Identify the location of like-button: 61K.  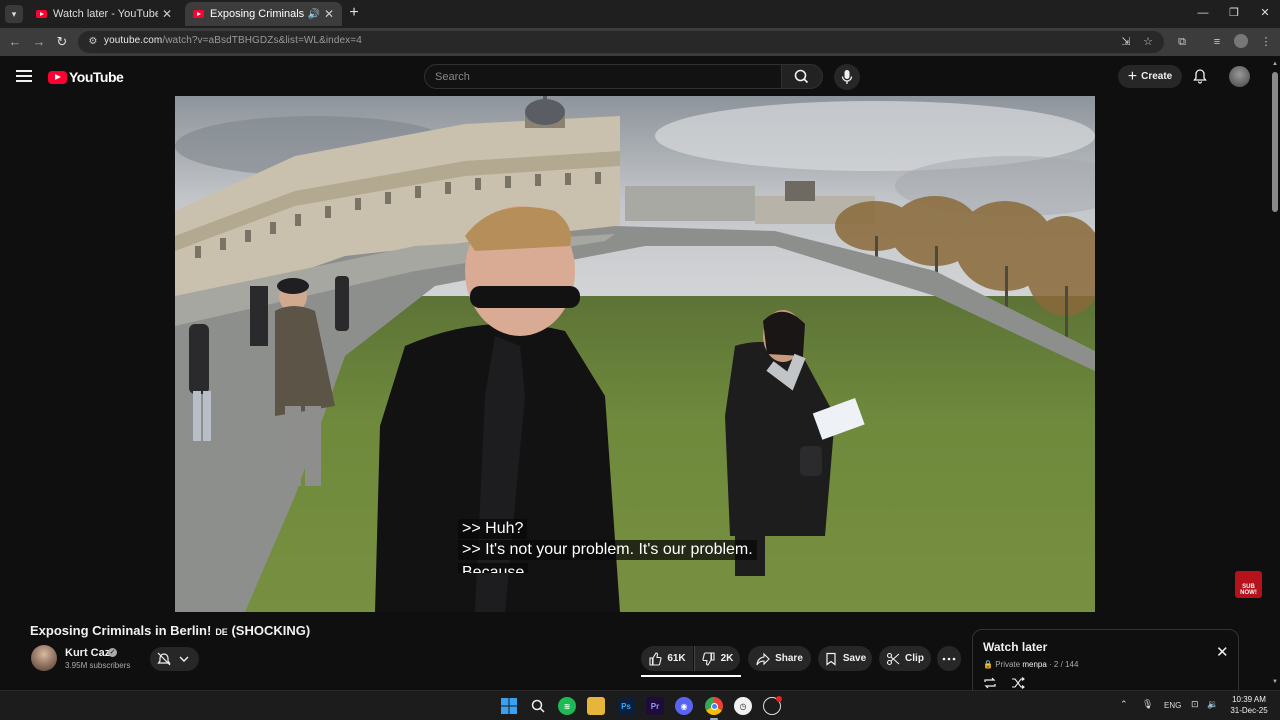
(667, 658).